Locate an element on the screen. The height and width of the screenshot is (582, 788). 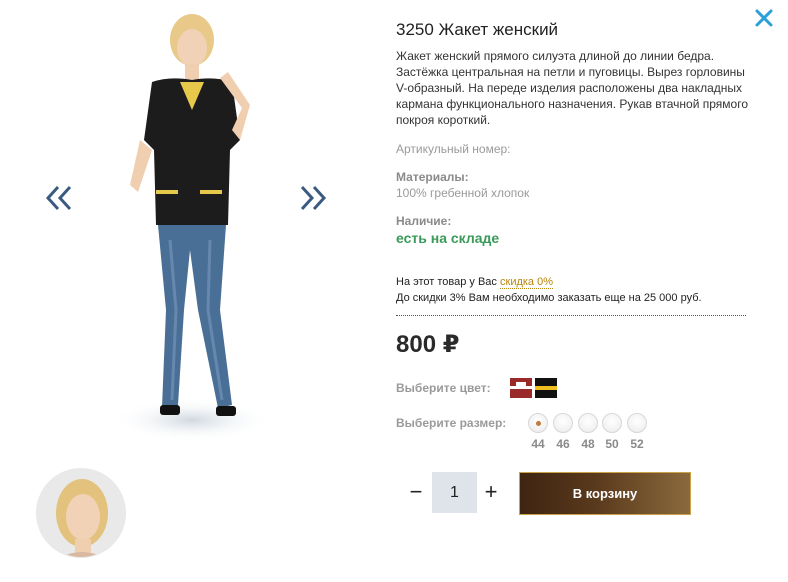
availability-status: есть на складе is located at coordinates (448, 238).